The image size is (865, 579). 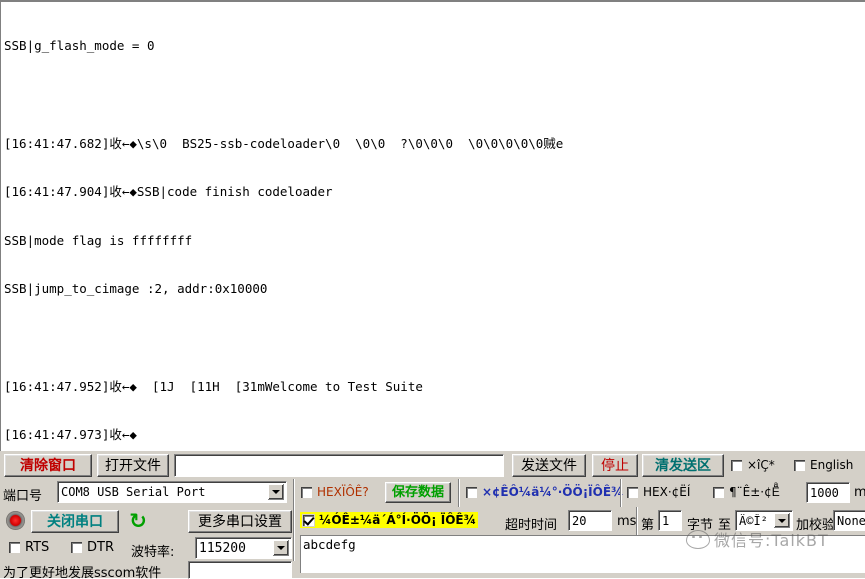 What do you see at coordinates (627, 521) in the screenshot?
I see `timeout-unit-label: ms` at bounding box center [627, 521].